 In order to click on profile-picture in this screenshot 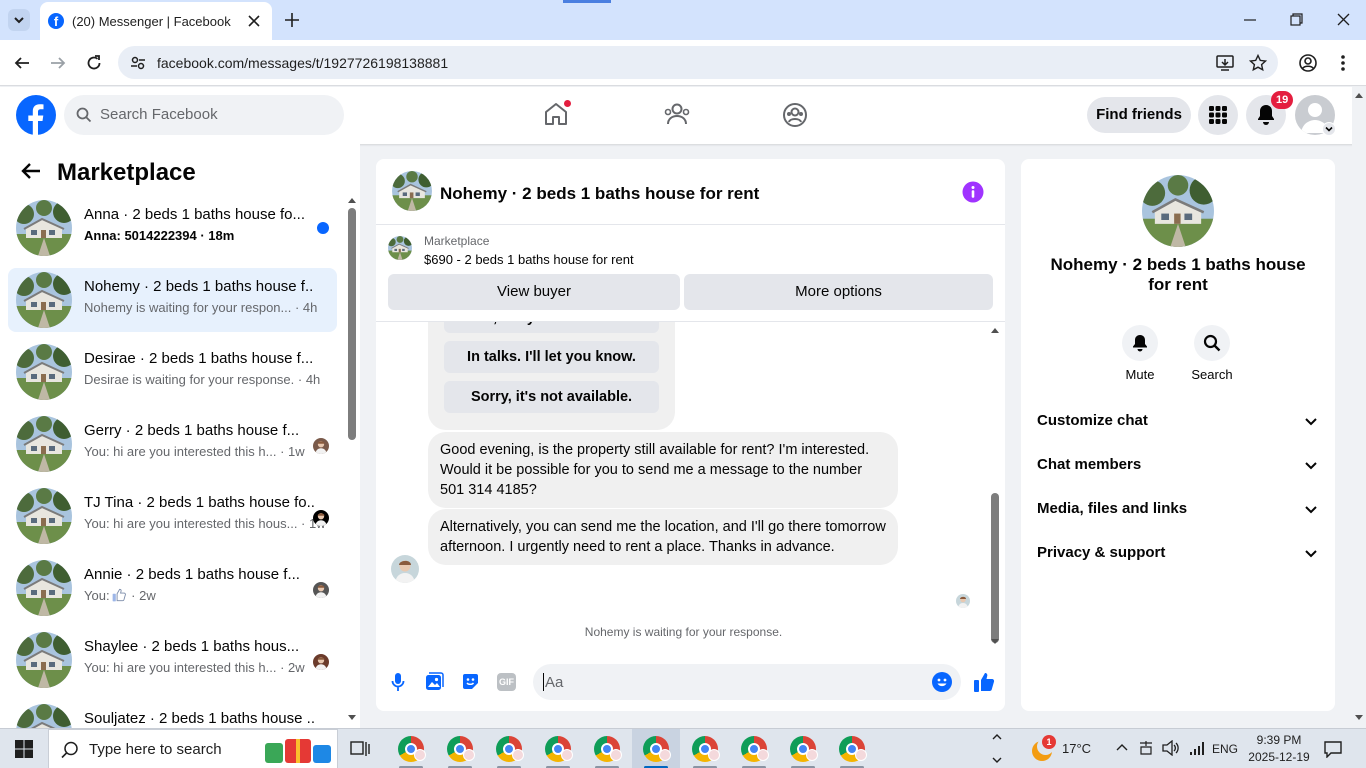, I will do `click(1178, 211)`.